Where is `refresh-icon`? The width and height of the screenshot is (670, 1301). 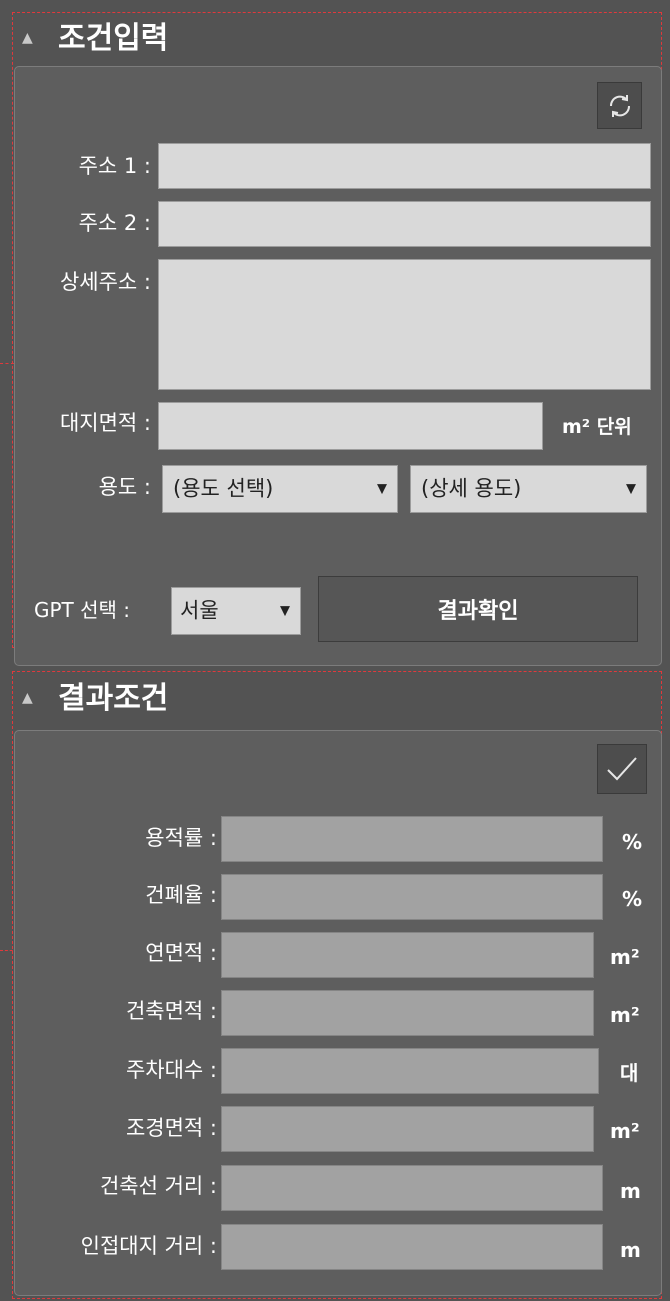
refresh-icon is located at coordinates (619, 105).